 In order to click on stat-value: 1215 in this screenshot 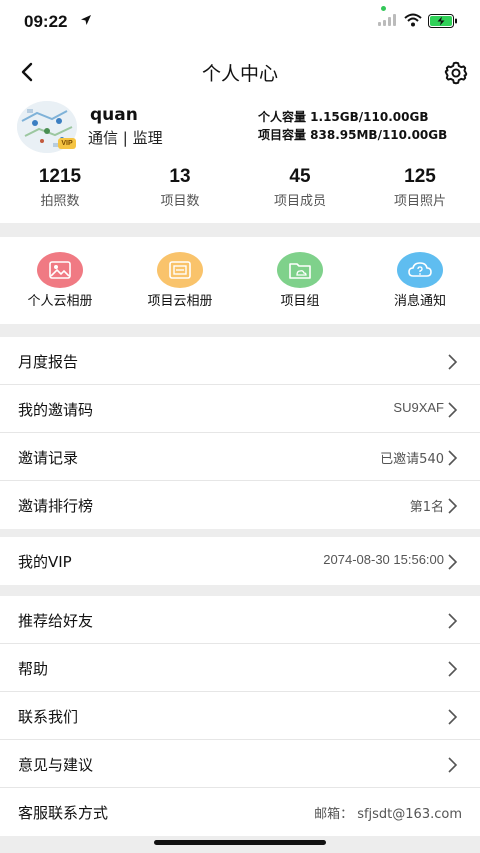, I will do `click(60, 176)`.